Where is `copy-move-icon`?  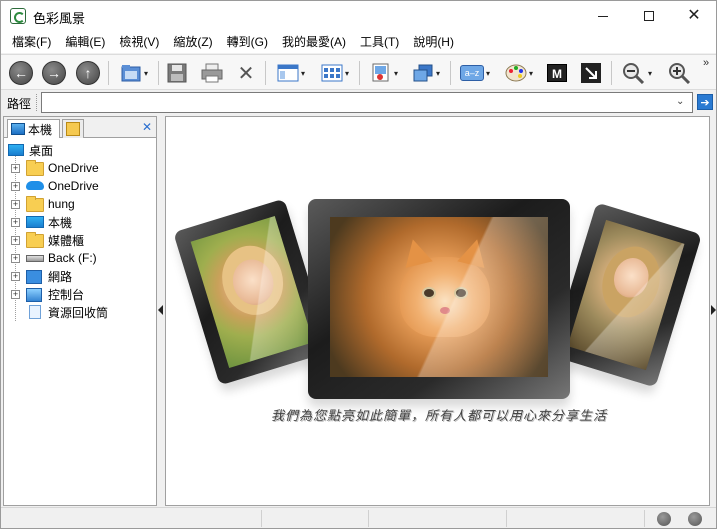
copy-move-icon is located at coordinates (423, 73).